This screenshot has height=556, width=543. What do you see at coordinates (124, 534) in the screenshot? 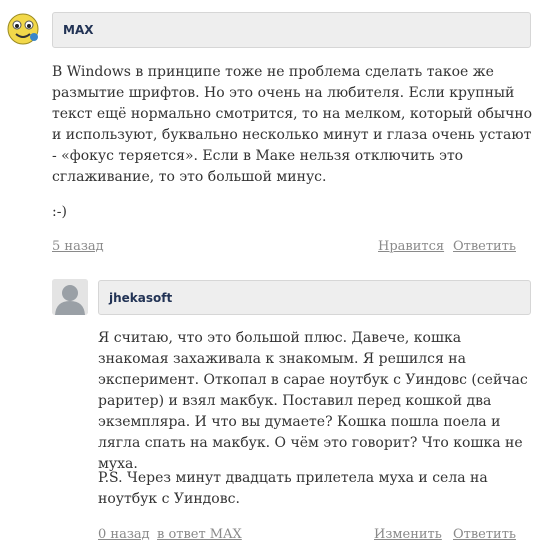
I see `comment-time-link: 0 назад` at bounding box center [124, 534].